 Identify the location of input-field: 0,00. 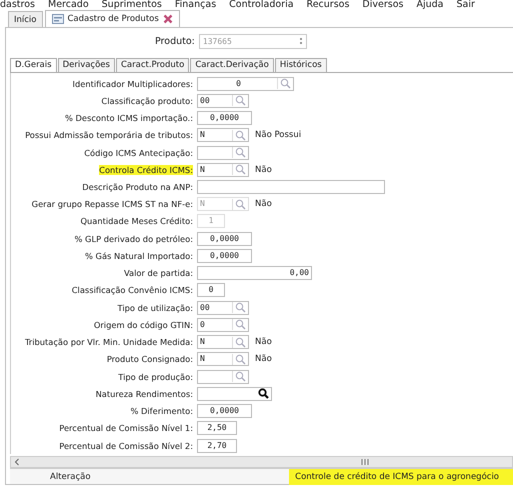
(254, 273).